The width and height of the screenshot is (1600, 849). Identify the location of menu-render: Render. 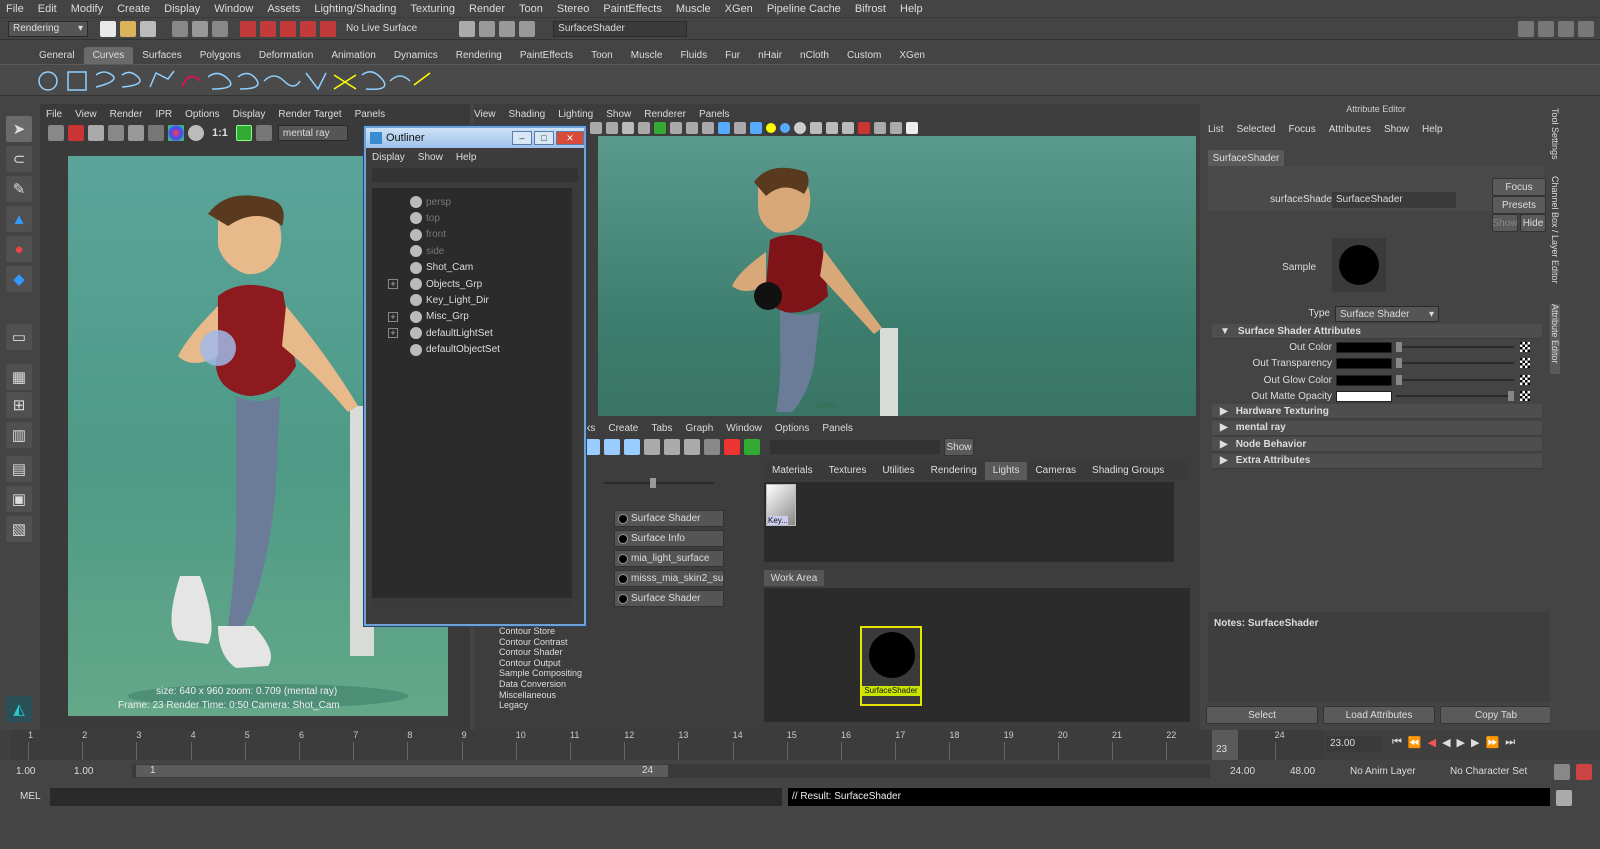
(126, 114).